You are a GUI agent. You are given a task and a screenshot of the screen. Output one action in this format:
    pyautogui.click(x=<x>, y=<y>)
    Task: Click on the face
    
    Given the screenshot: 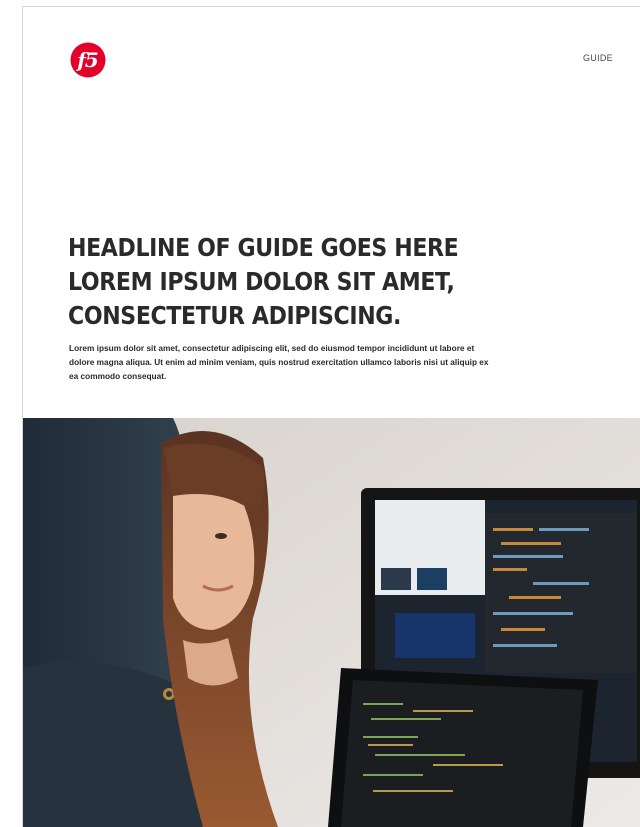 What is the action you would take?
    pyautogui.click(x=214, y=558)
    